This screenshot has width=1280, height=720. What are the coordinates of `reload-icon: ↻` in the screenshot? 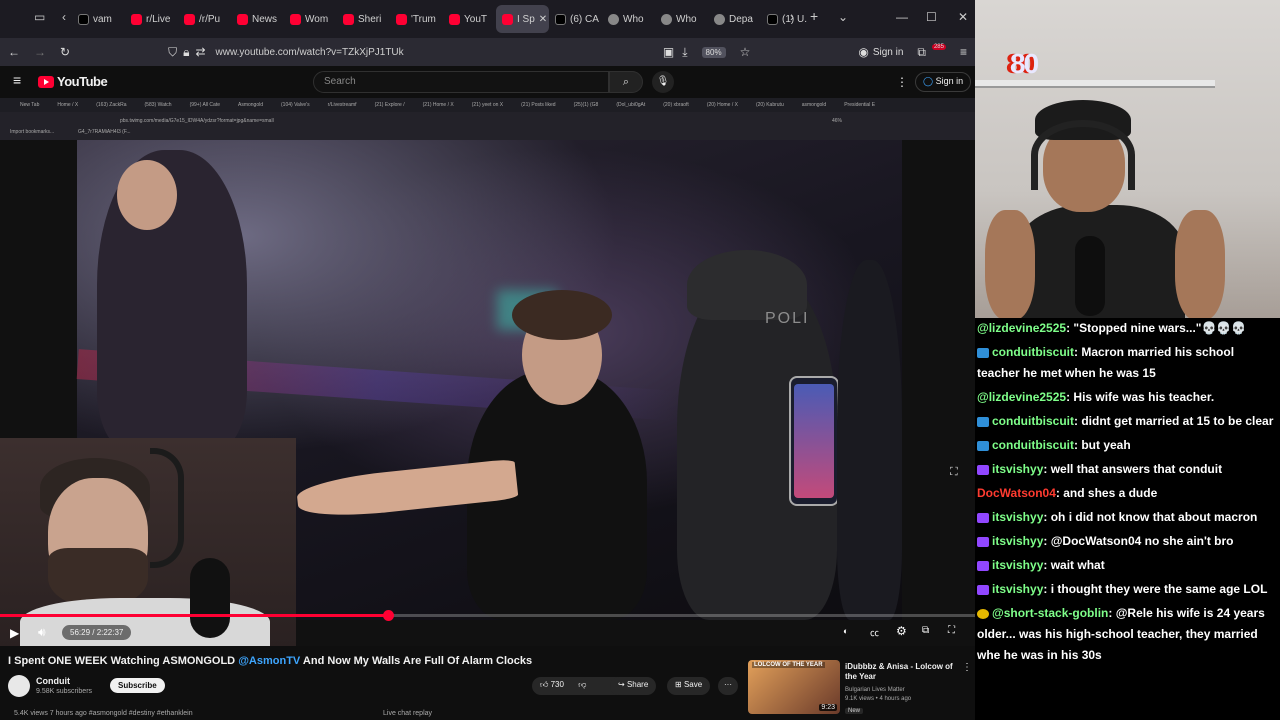 It's located at (65, 52).